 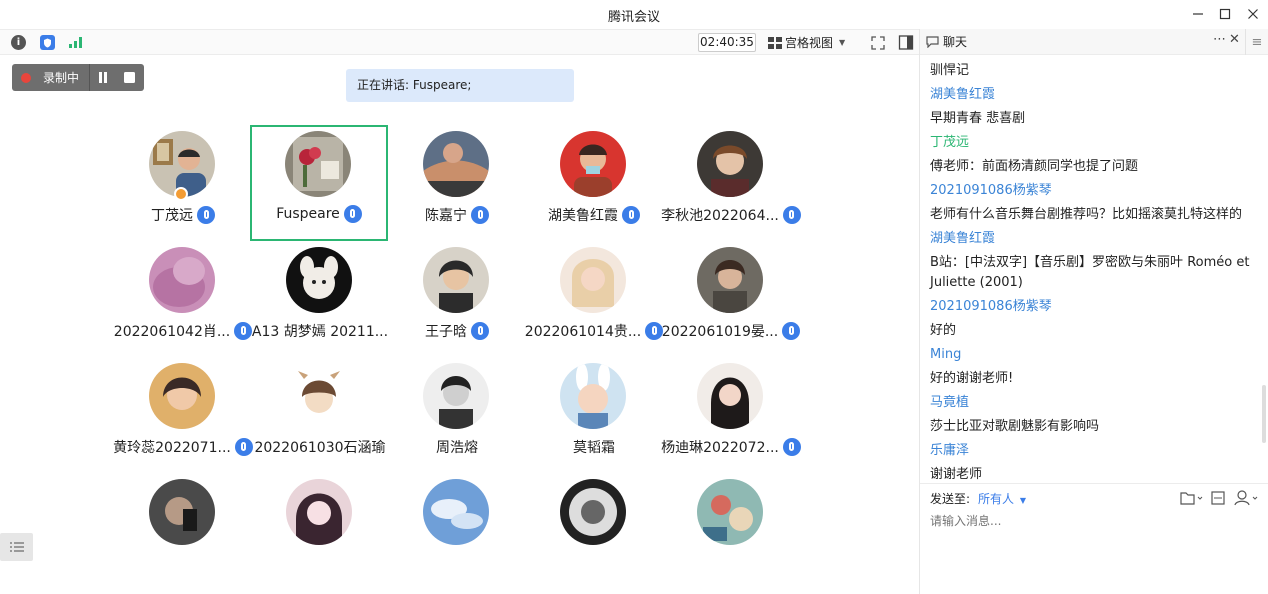 I want to click on minimize-button, so click(x=1198, y=14).